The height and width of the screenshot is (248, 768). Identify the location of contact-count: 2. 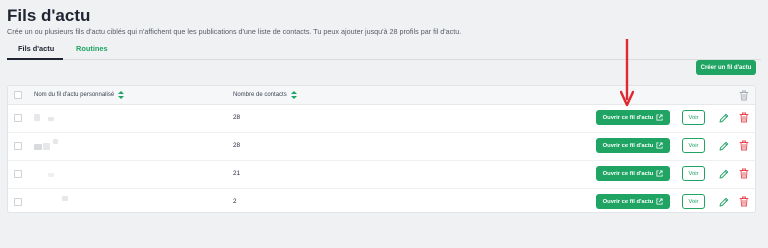
(235, 201).